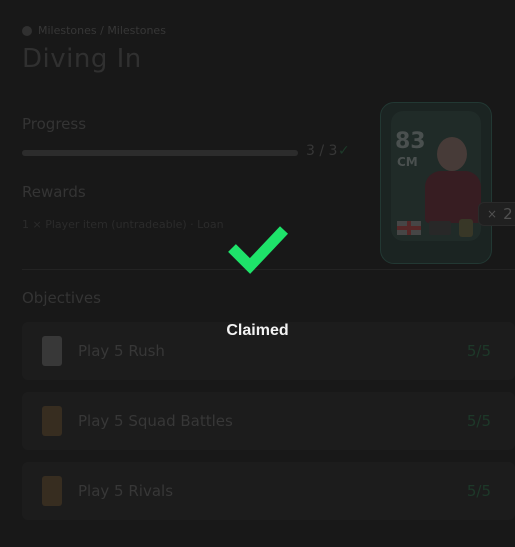  What do you see at coordinates (257, 330) in the screenshot?
I see `claimed-label: Claimed` at bounding box center [257, 330].